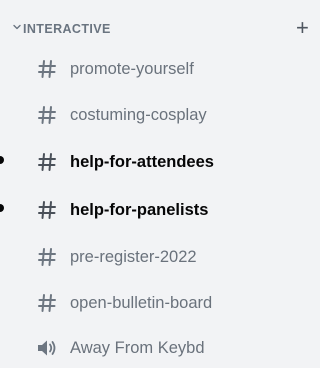 This screenshot has width=320, height=368. I want to click on voice-channel-item: Away From Keybd, so click(157, 348).